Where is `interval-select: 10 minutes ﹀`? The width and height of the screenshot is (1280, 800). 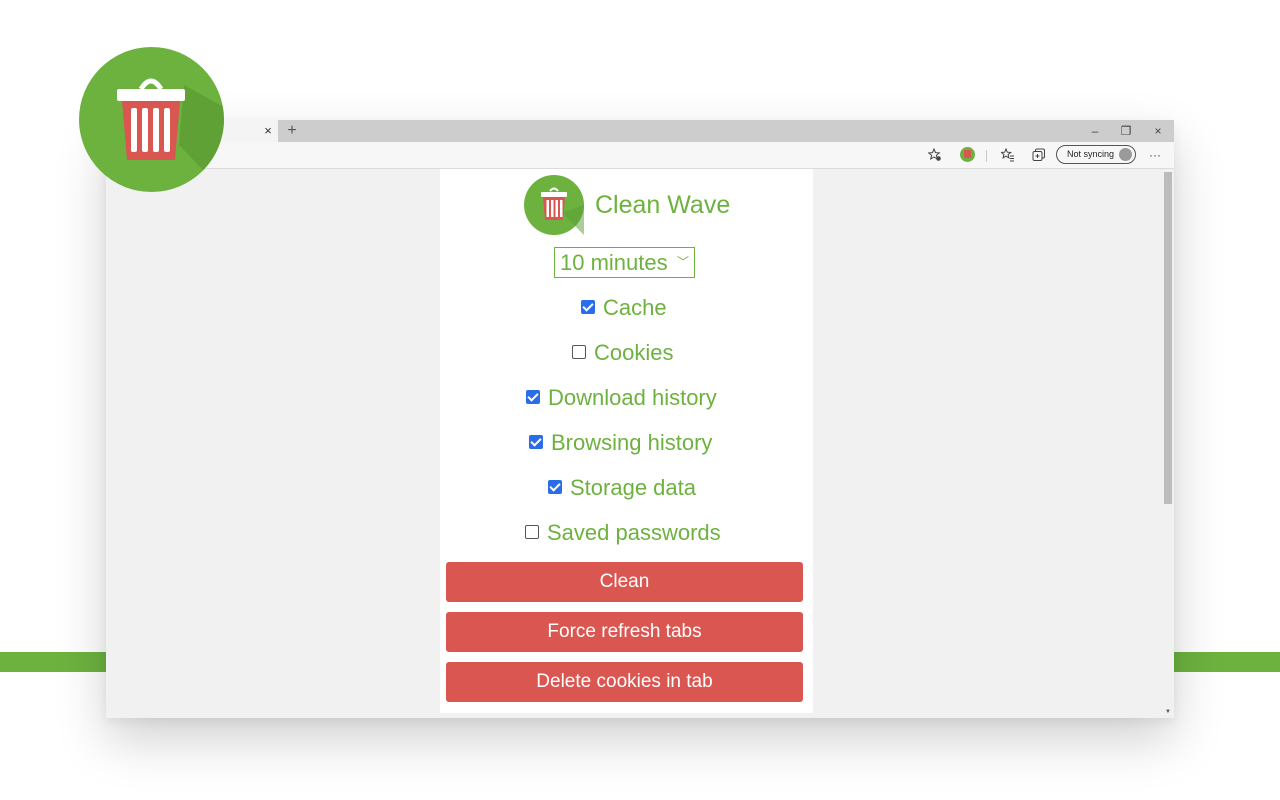 interval-select: 10 minutes ﹀ is located at coordinates (624, 262).